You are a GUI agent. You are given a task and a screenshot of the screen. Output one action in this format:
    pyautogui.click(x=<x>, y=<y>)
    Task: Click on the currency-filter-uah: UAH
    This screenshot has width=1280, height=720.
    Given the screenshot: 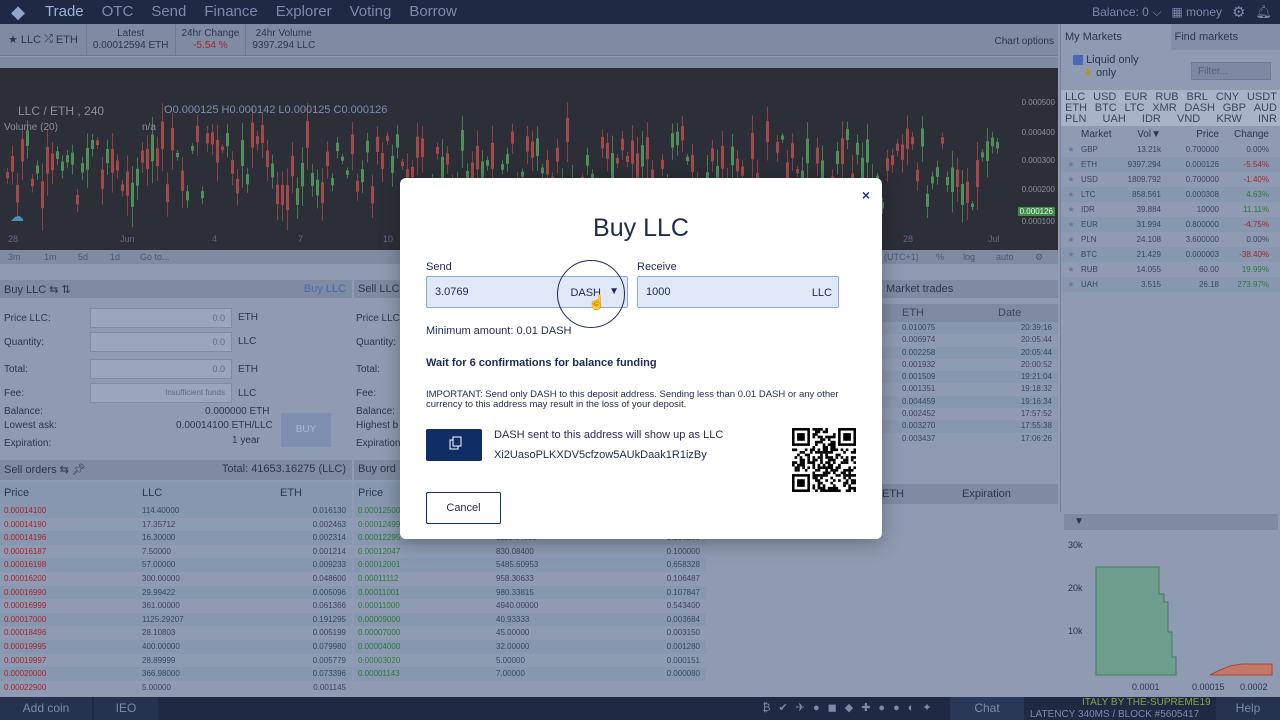 What is the action you would take?
    pyautogui.click(x=1114, y=119)
    